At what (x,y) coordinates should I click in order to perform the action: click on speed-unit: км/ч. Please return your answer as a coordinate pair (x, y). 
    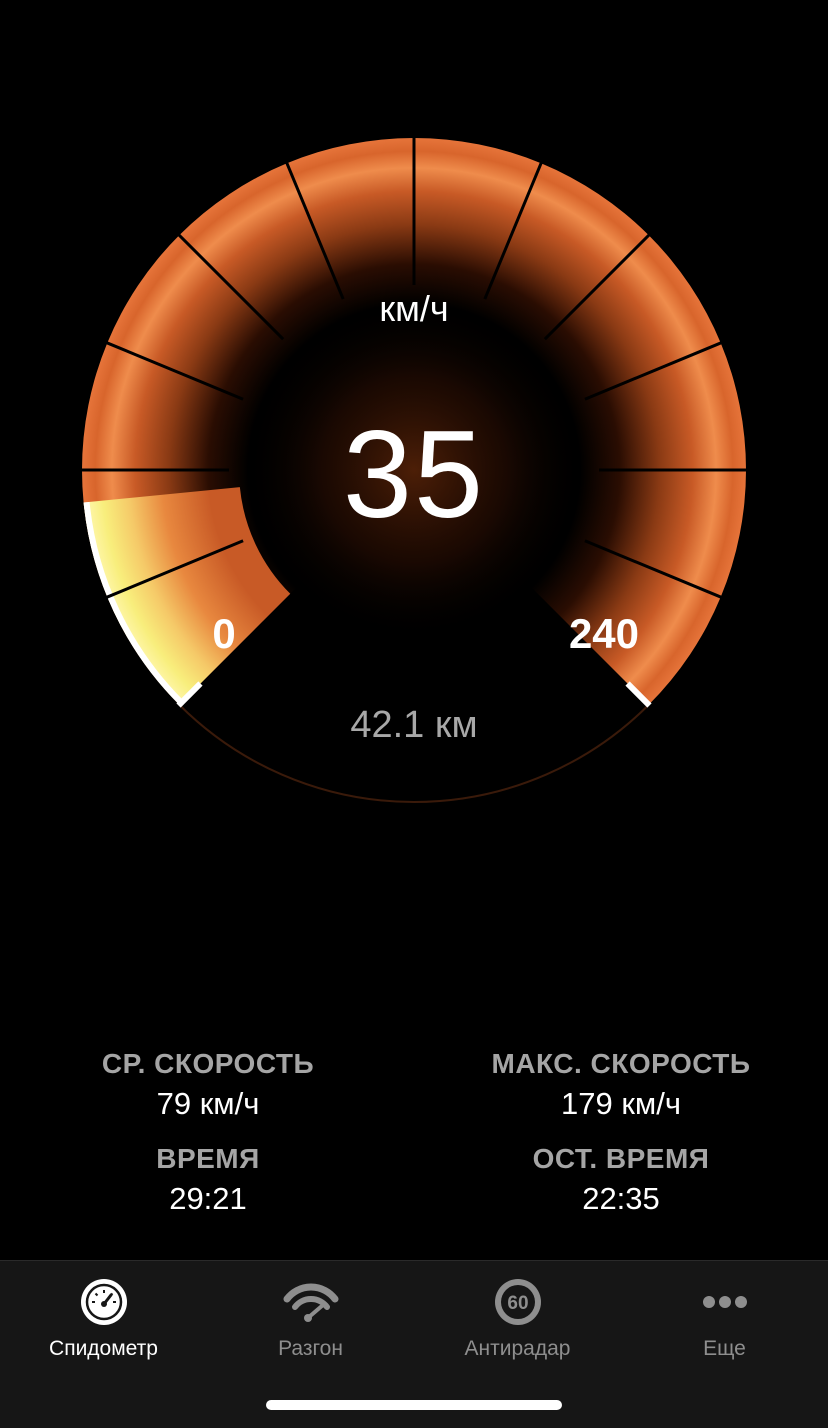
    Looking at the image, I should click on (414, 308).